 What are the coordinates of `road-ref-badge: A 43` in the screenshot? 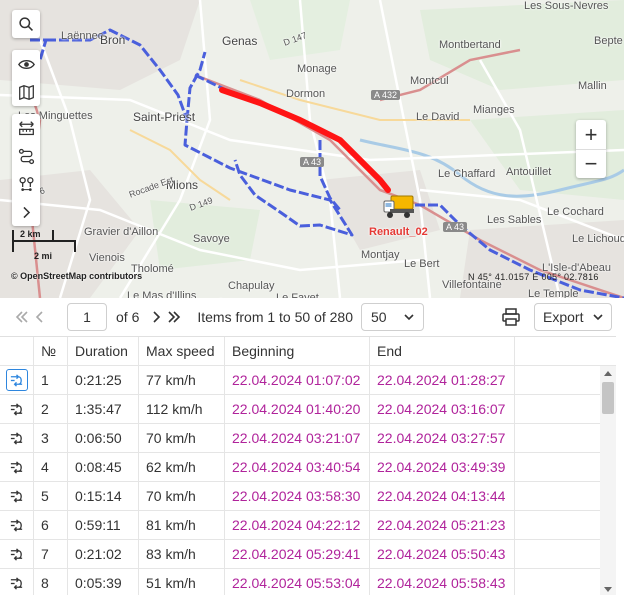 It's located at (312, 162).